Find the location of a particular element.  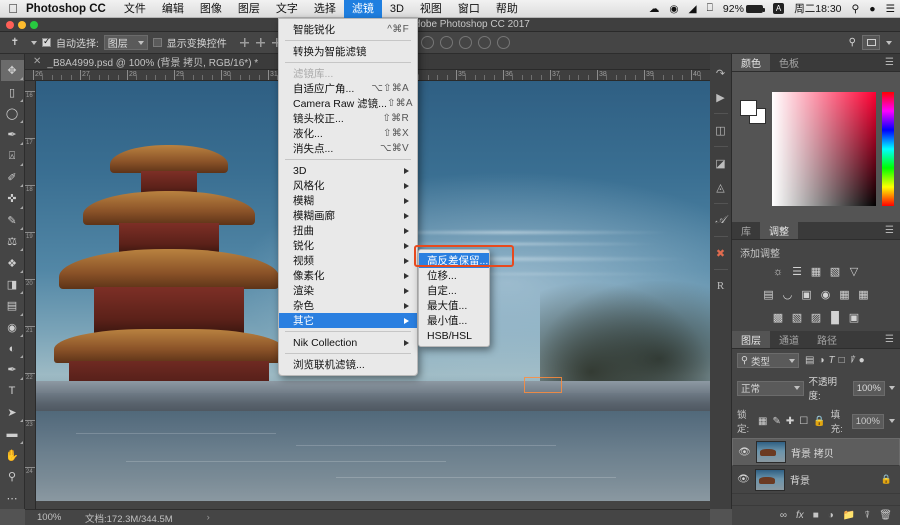

color-swatches is located at coordinates (753, 112).